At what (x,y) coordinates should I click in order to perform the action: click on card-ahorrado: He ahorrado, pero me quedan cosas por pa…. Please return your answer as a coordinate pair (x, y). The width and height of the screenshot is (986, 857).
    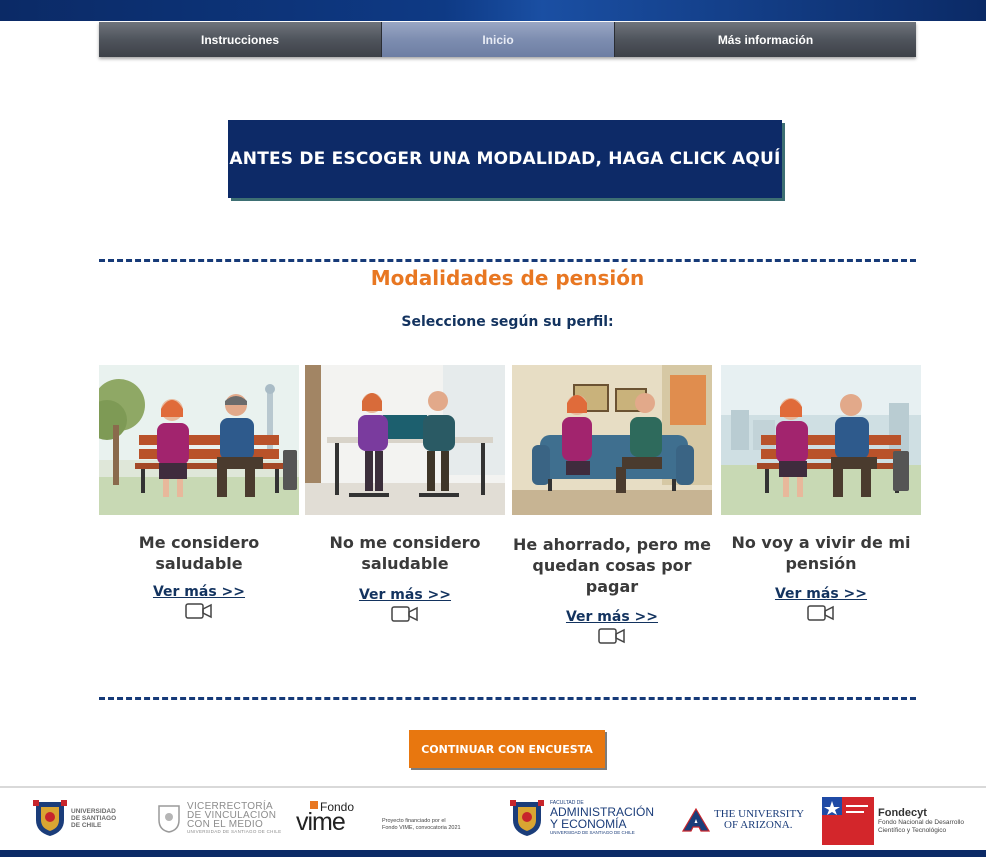
    Looking at the image, I should click on (612, 505).